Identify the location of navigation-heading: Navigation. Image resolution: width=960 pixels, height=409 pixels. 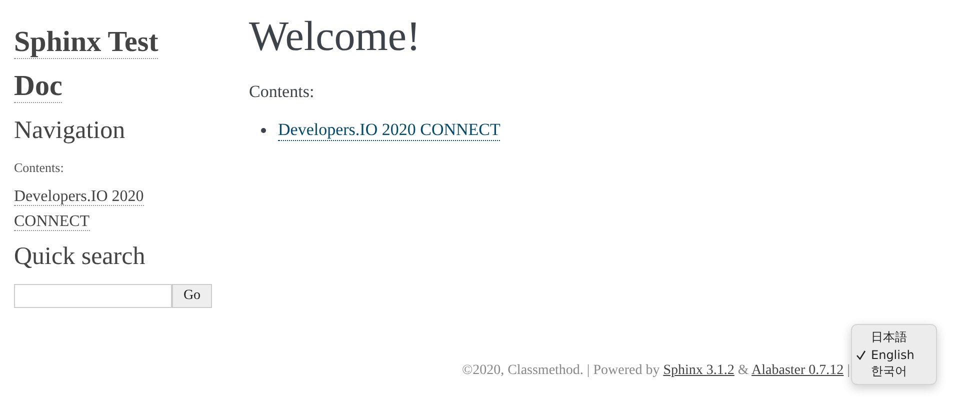
(70, 131).